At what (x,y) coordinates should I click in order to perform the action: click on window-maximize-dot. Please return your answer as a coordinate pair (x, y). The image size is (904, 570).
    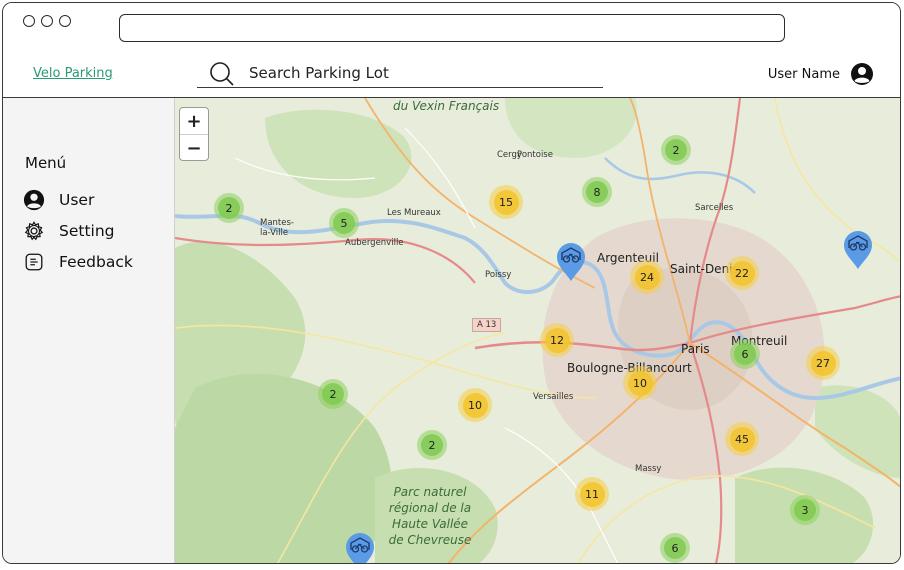
    Looking at the image, I should click on (65, 21).